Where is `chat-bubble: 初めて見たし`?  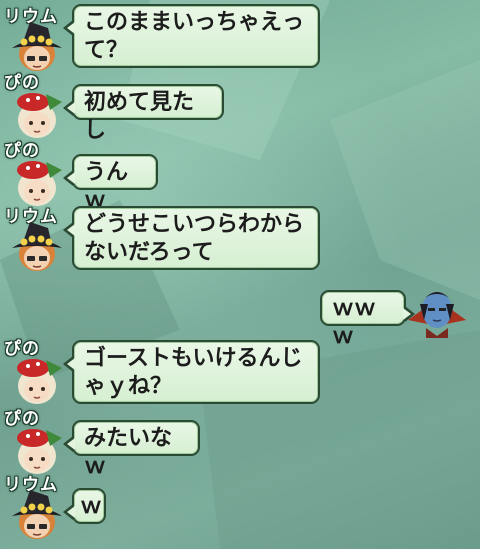
chat-bubble: 初めて見たし is located at coordinates (143, 113).